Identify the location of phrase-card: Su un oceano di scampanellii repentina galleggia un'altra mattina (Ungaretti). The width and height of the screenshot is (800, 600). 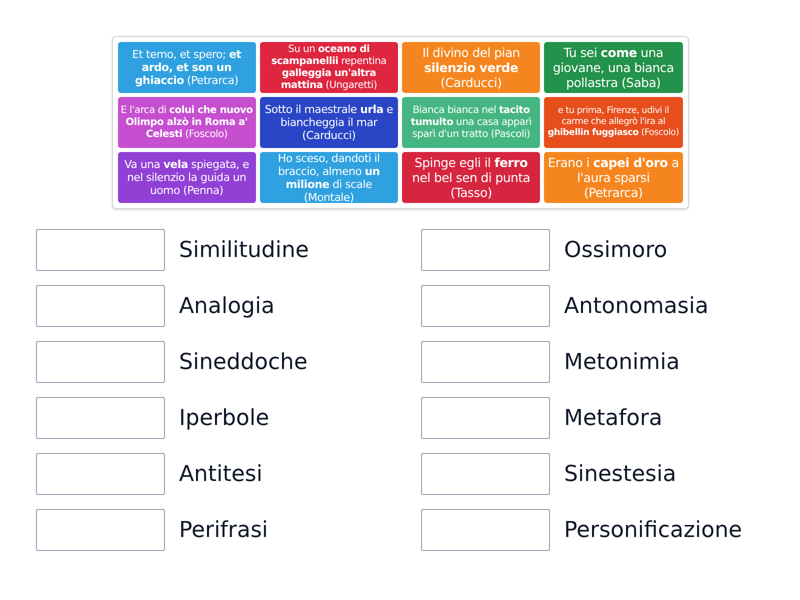
(329, 67).